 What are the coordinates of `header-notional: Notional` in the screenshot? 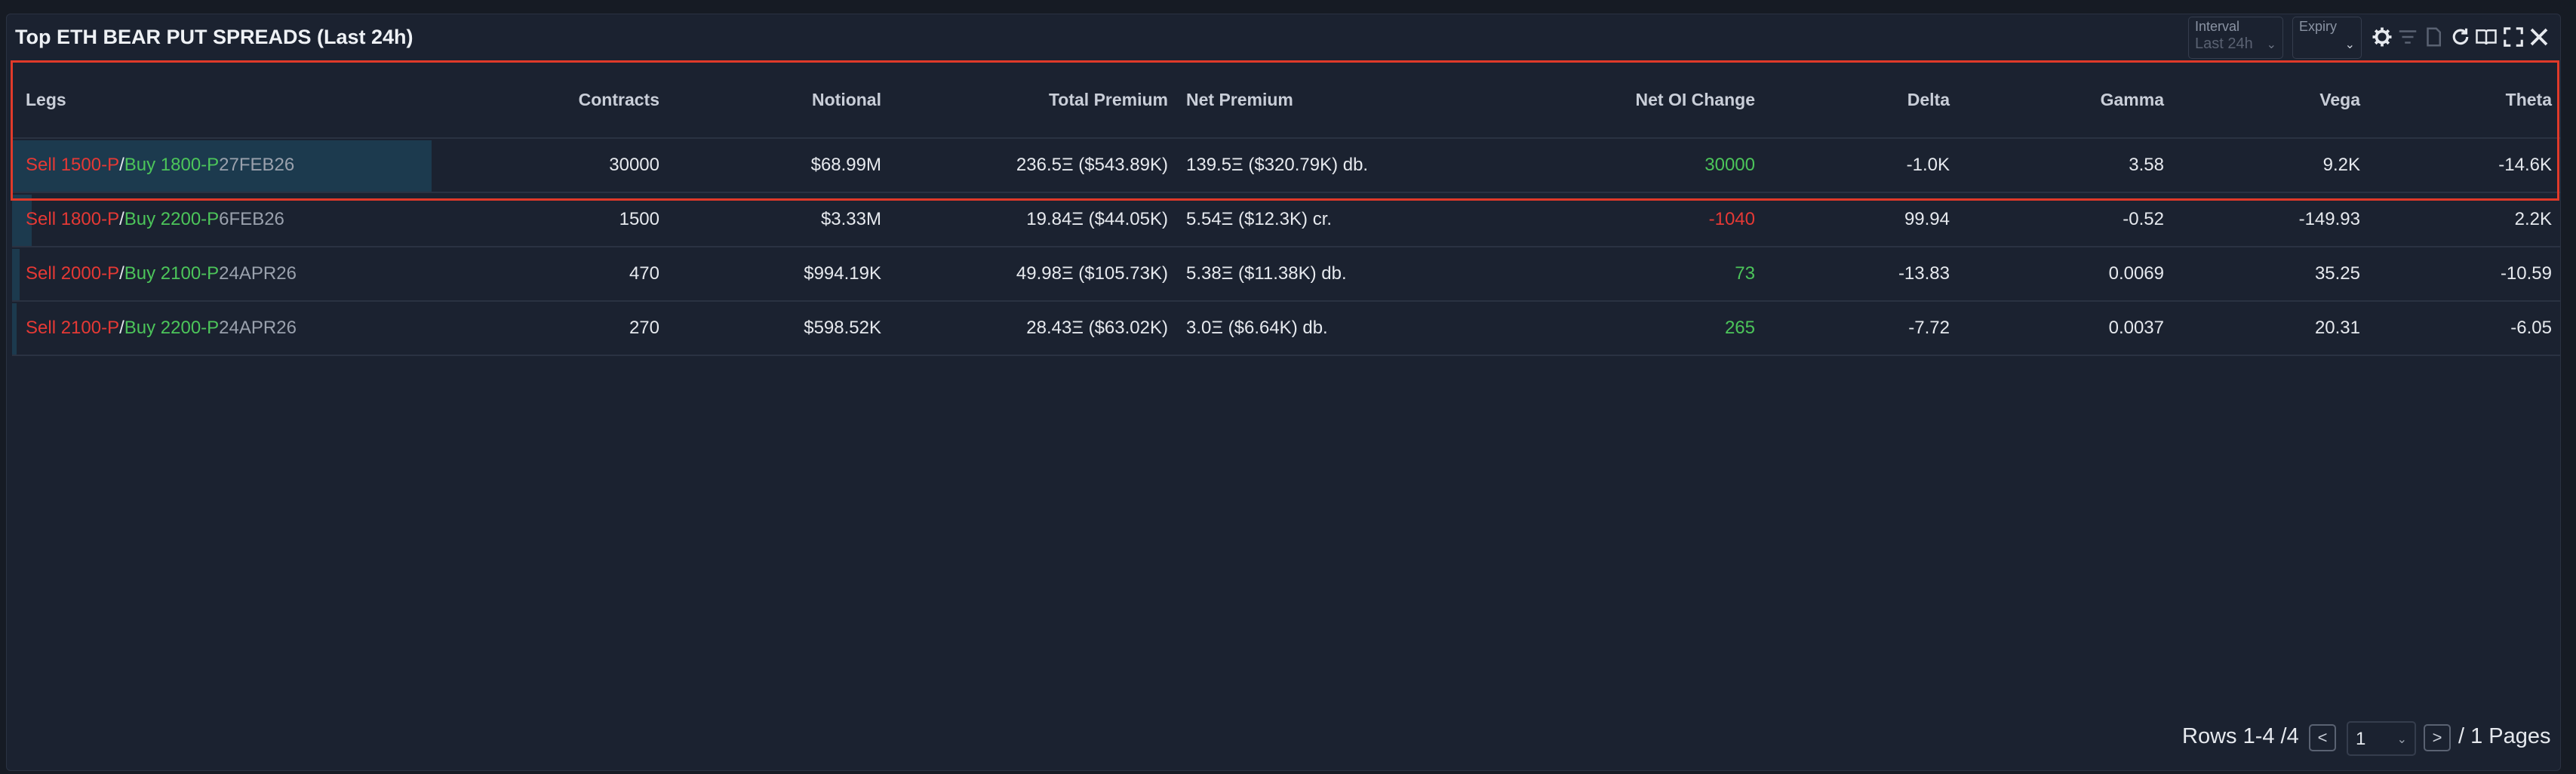 It's located at (771, 99).